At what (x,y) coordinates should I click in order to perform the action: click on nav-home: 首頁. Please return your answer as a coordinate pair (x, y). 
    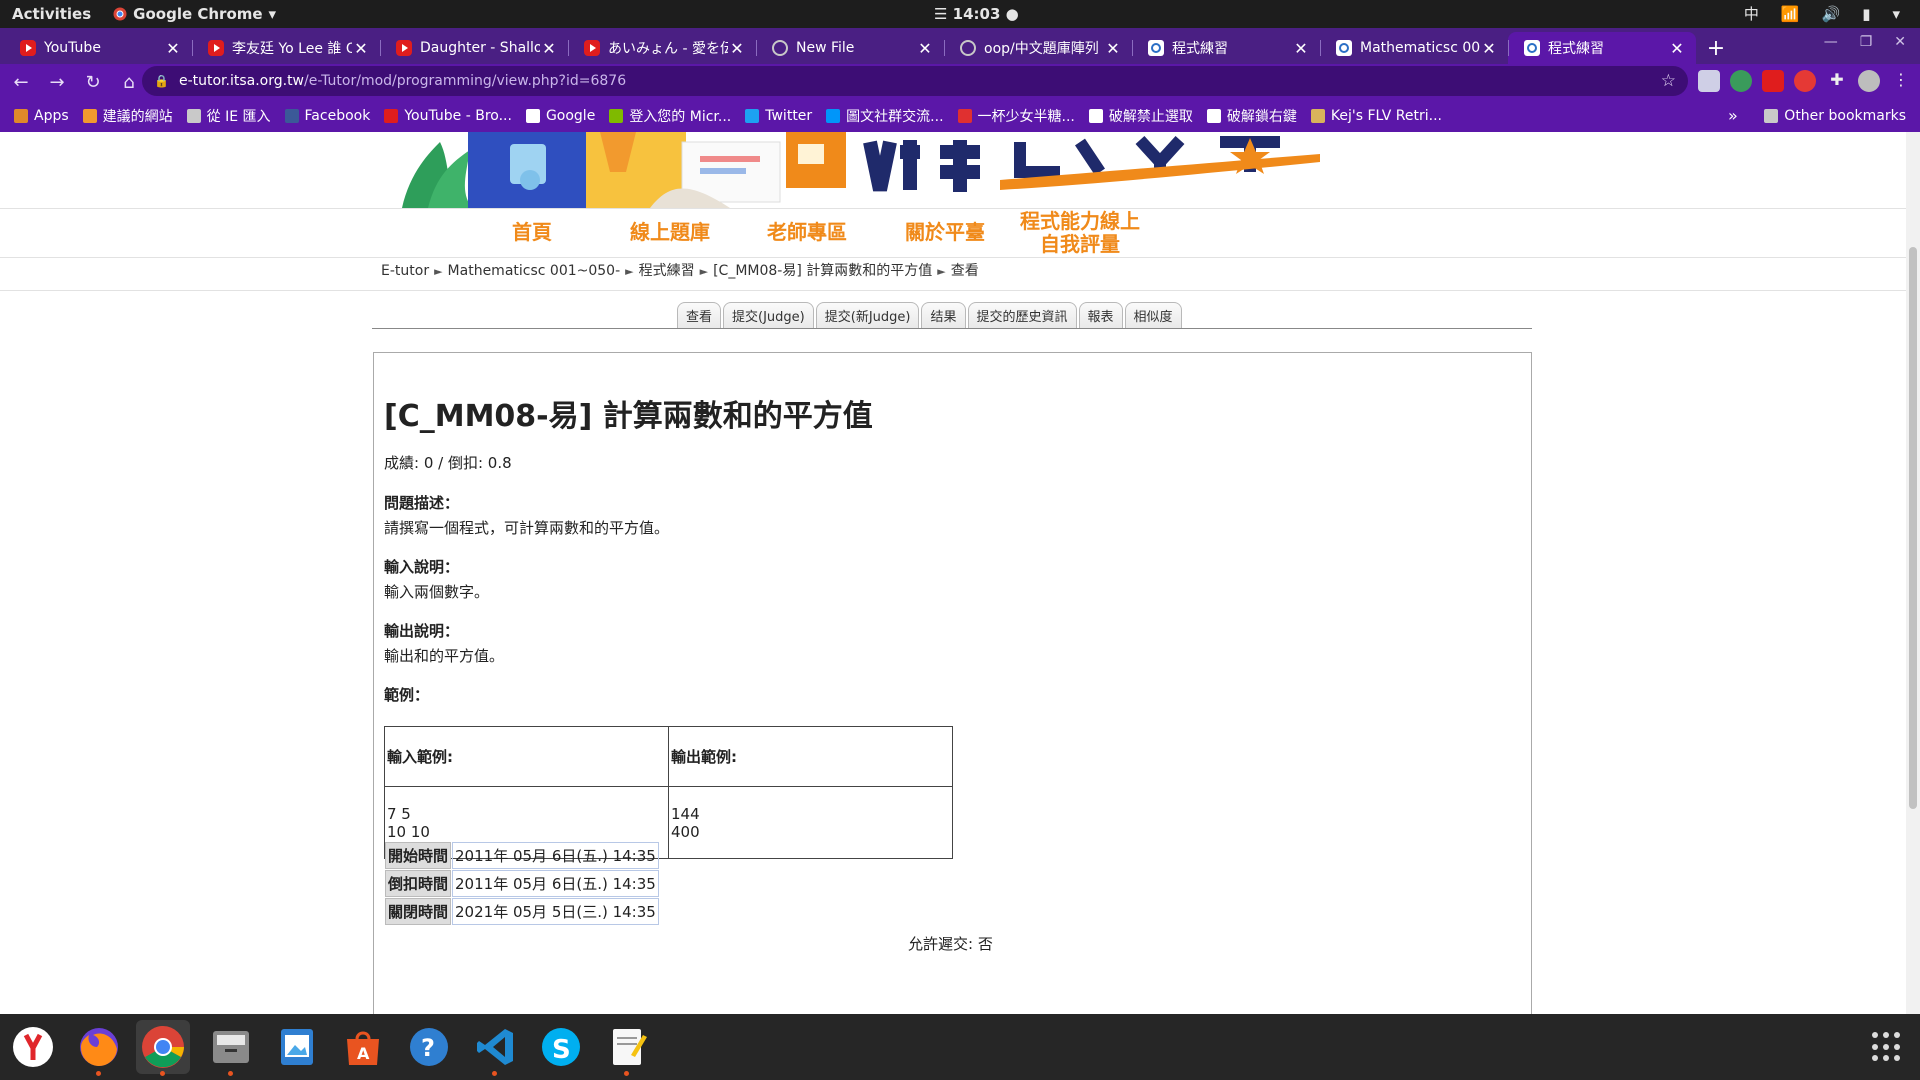
    Looking at the image, I should click on (532, 232).